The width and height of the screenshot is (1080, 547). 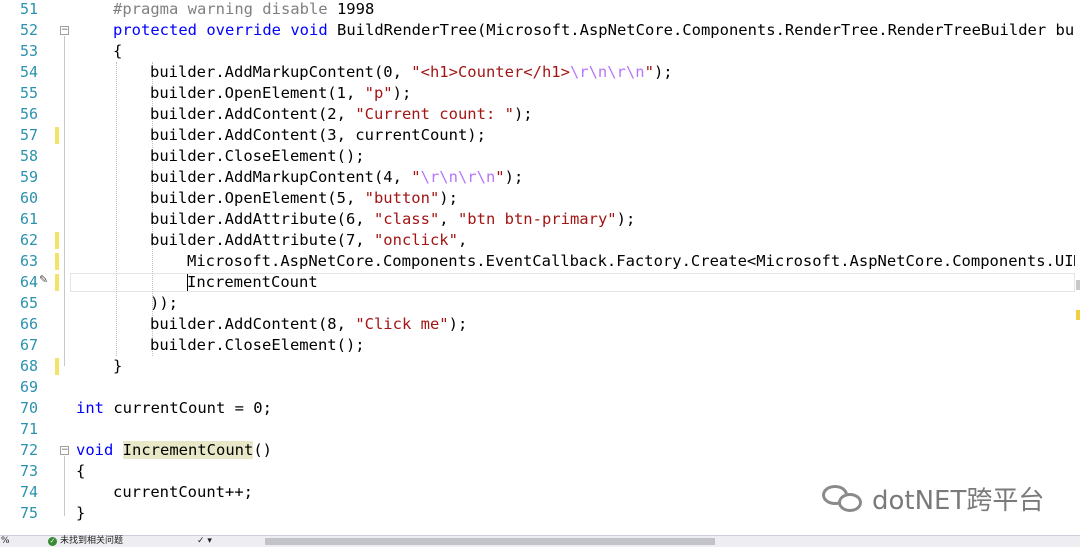 What do you see at coordinates (28, 303) in the screenshot?
I see `line-number: 65` at bounding box center [28, 303].